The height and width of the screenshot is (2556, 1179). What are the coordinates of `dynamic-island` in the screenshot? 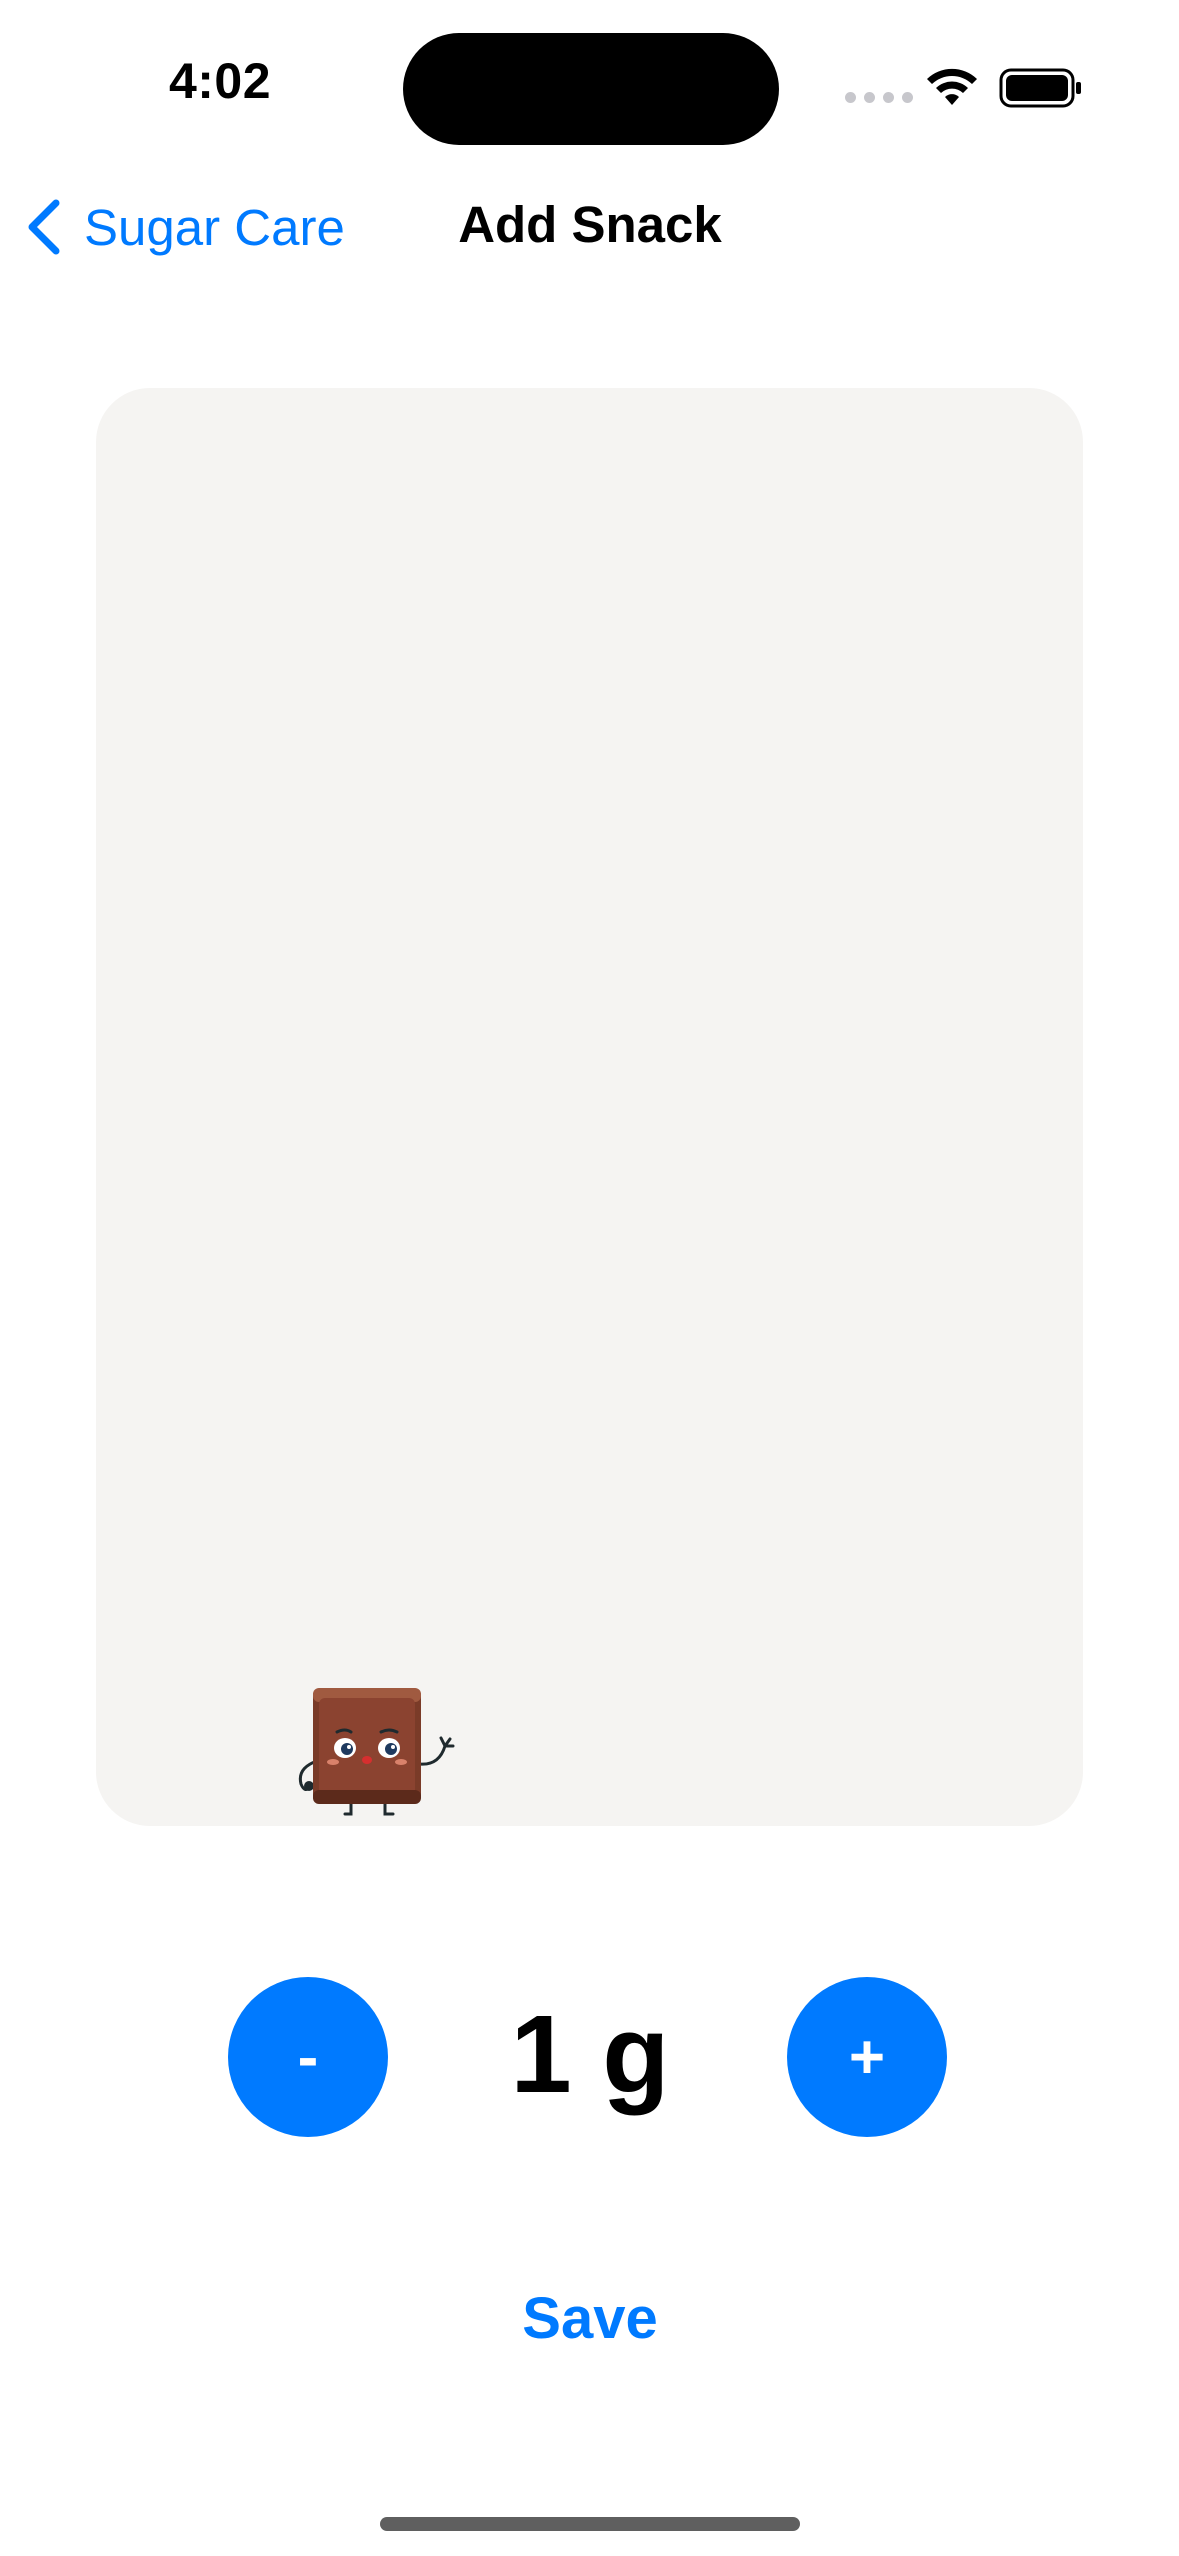 It's located at (591, 89).